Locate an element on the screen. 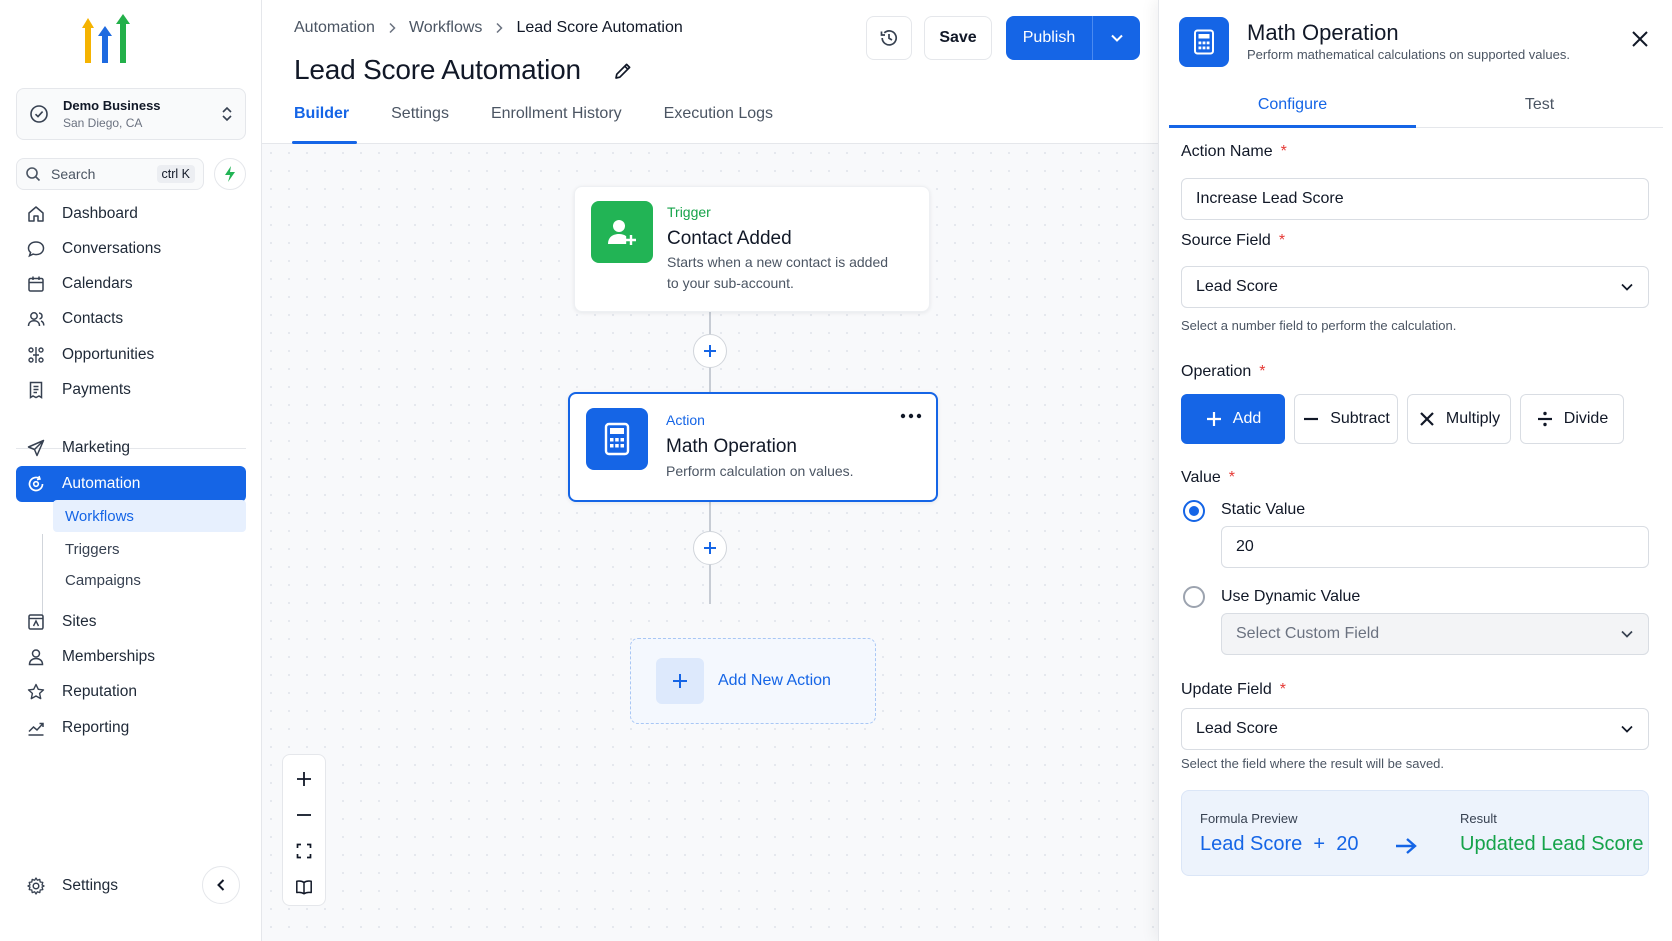  zoom-in-icon is located at coordinates (304, 779).